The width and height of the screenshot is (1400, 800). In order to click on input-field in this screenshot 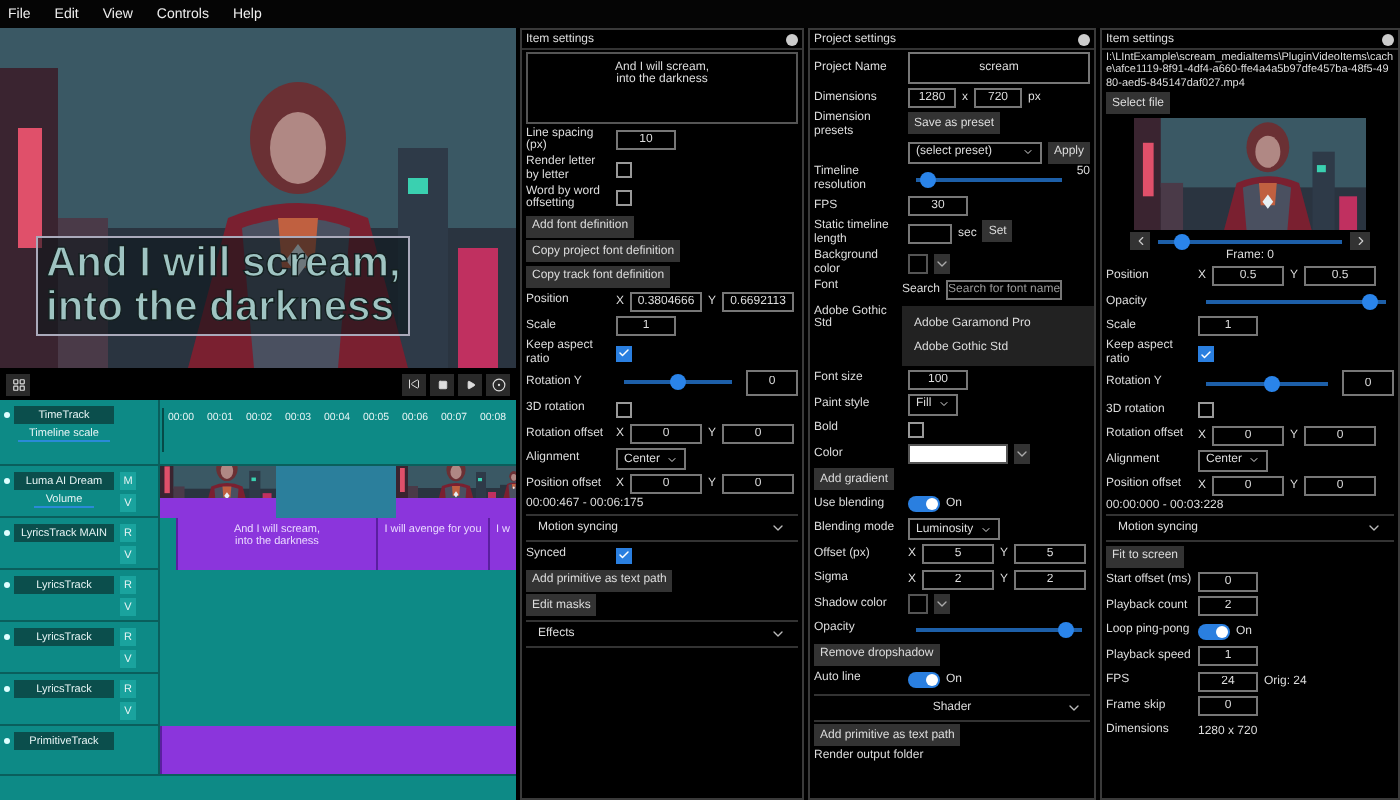, I will do `click(930, 233)`.